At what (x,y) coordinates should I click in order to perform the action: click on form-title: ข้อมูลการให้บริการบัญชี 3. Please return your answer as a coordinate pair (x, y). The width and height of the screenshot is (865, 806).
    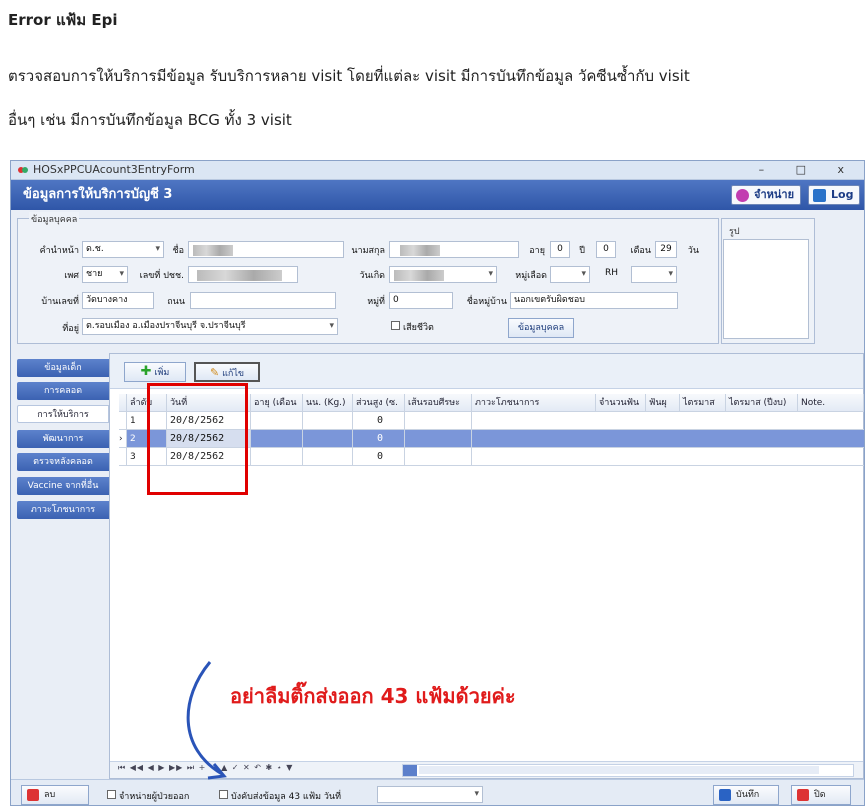
    Looking at the image, I should click on (98, 194).